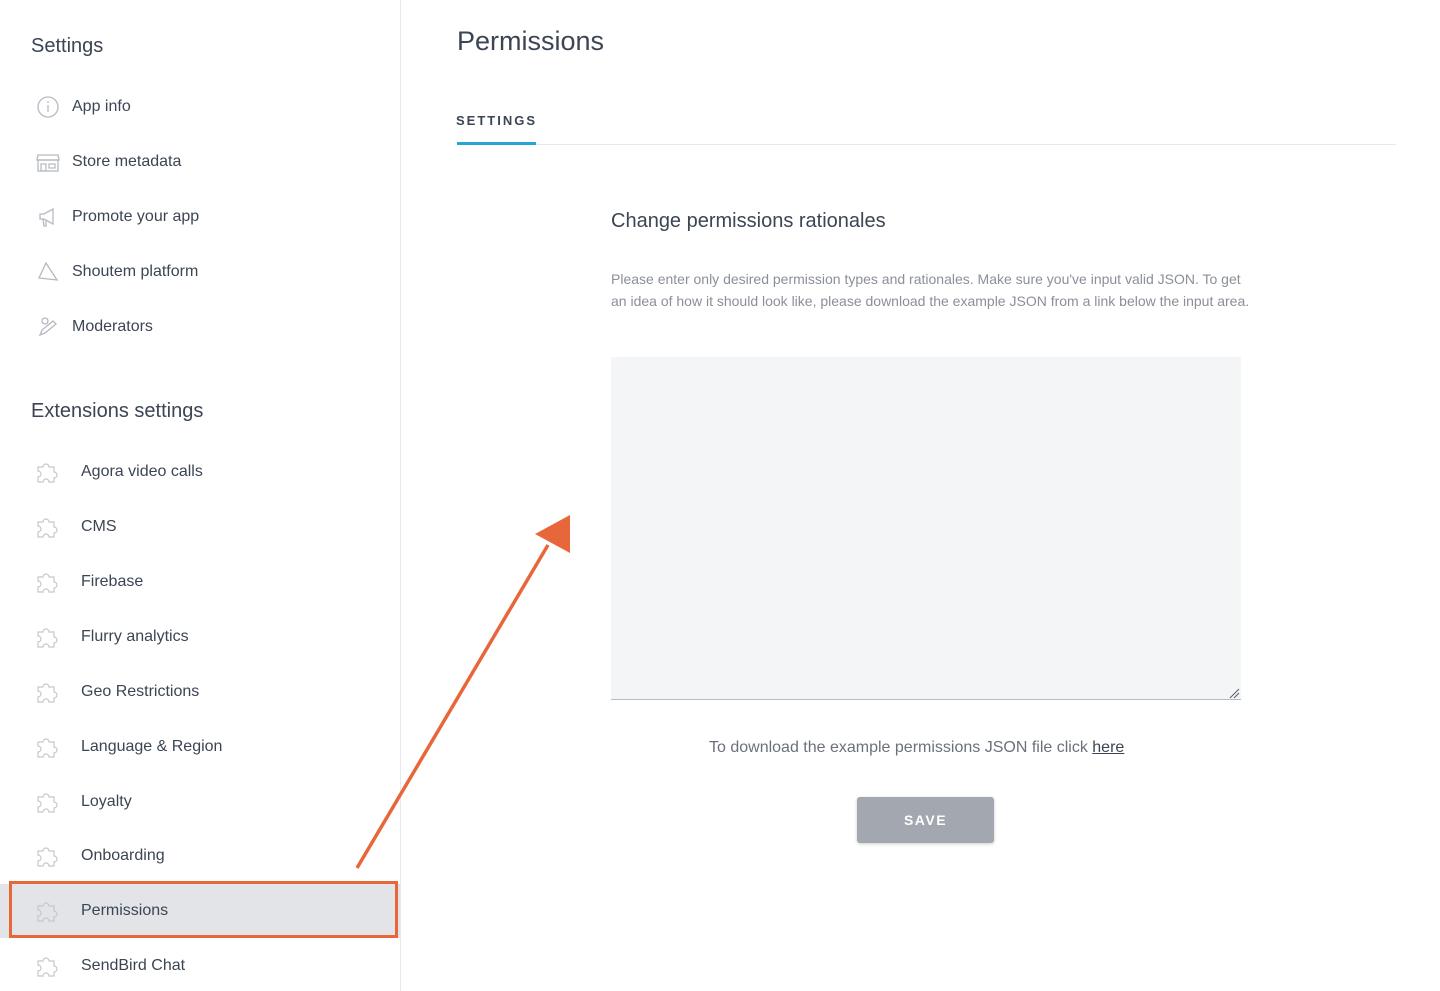 The image size is (1440, 991). I want to click on sidebar-item-permissions: Permissions, so click(200, 911).